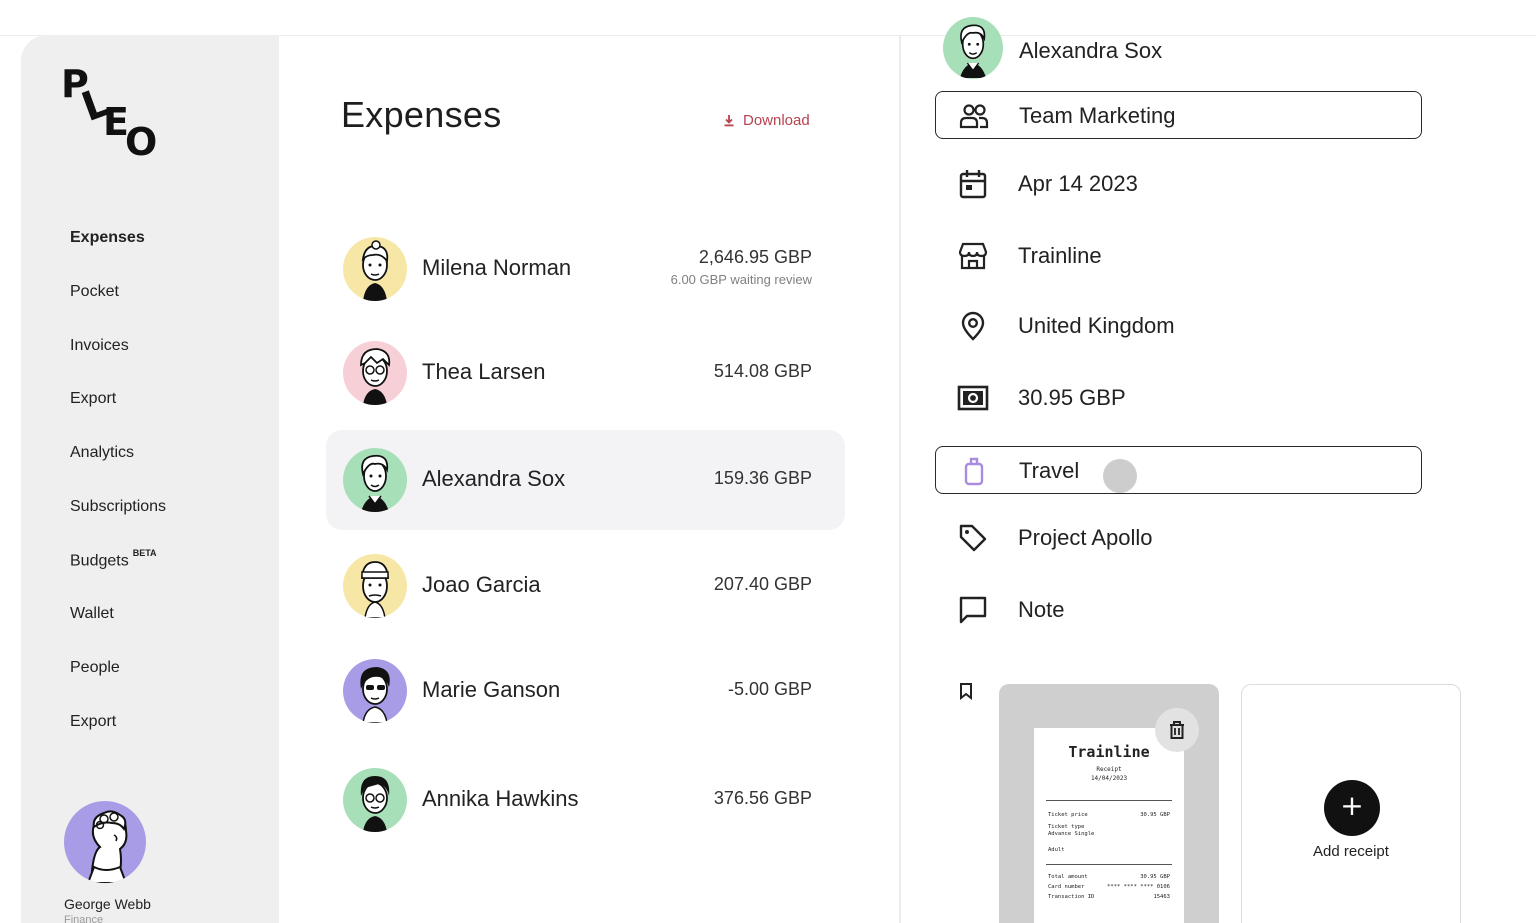 Image resolution: width=1536 pixels, height=923 pixels. What do you see at coordinates (973, 538) in the screenshot?
I see `tag-icon` at bounding box center [973, 538].